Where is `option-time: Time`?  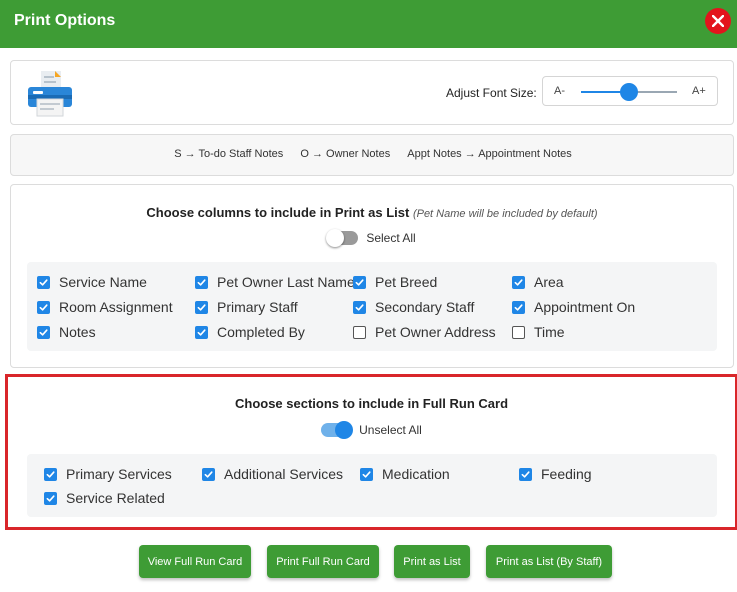 option-time: Time is located at coordinates (538, 332).